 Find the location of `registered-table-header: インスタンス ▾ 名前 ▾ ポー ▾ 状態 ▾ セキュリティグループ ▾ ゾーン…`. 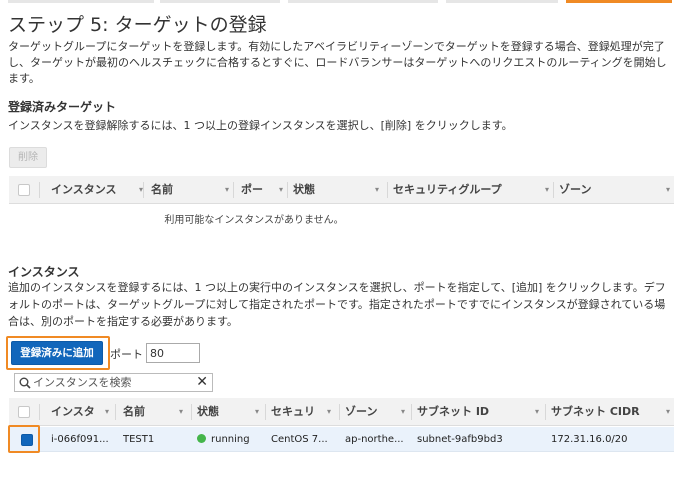

registered-table-header: インスタンス ▾ 名前 ▾ ポー ▾ 状態 ▾ セキュリティグループ ▾ ゾーン… is located at coordinates (341, 190).